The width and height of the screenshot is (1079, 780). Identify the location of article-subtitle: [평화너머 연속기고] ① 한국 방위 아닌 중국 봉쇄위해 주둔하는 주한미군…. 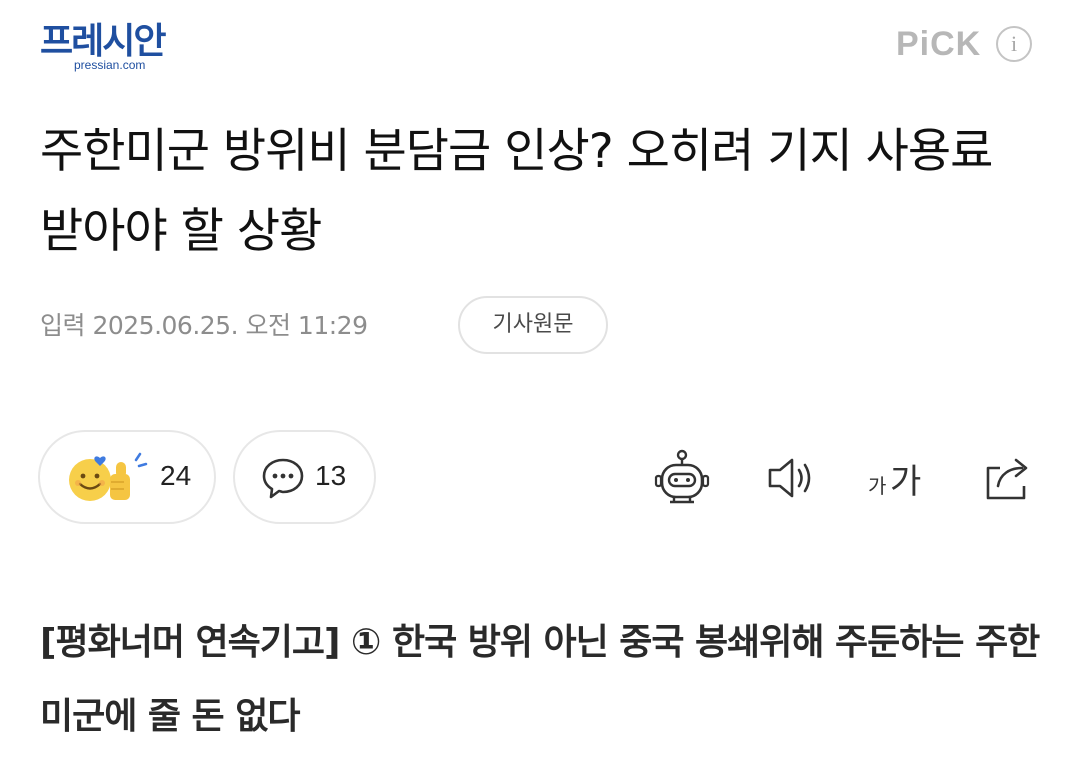
(540, 679).